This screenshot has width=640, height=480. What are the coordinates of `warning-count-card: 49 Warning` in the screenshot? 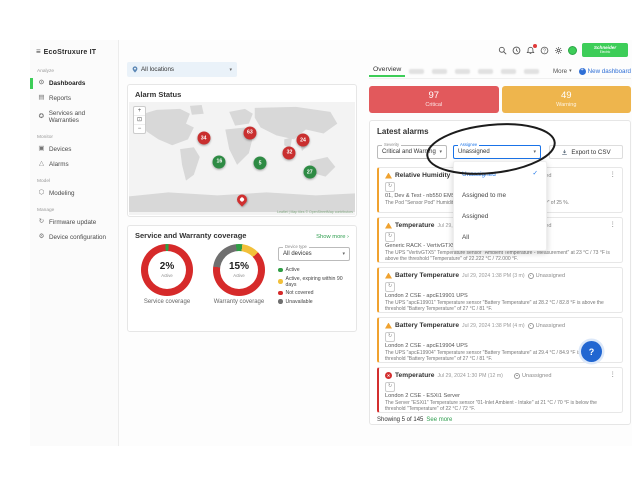 It's located at (566, 99).